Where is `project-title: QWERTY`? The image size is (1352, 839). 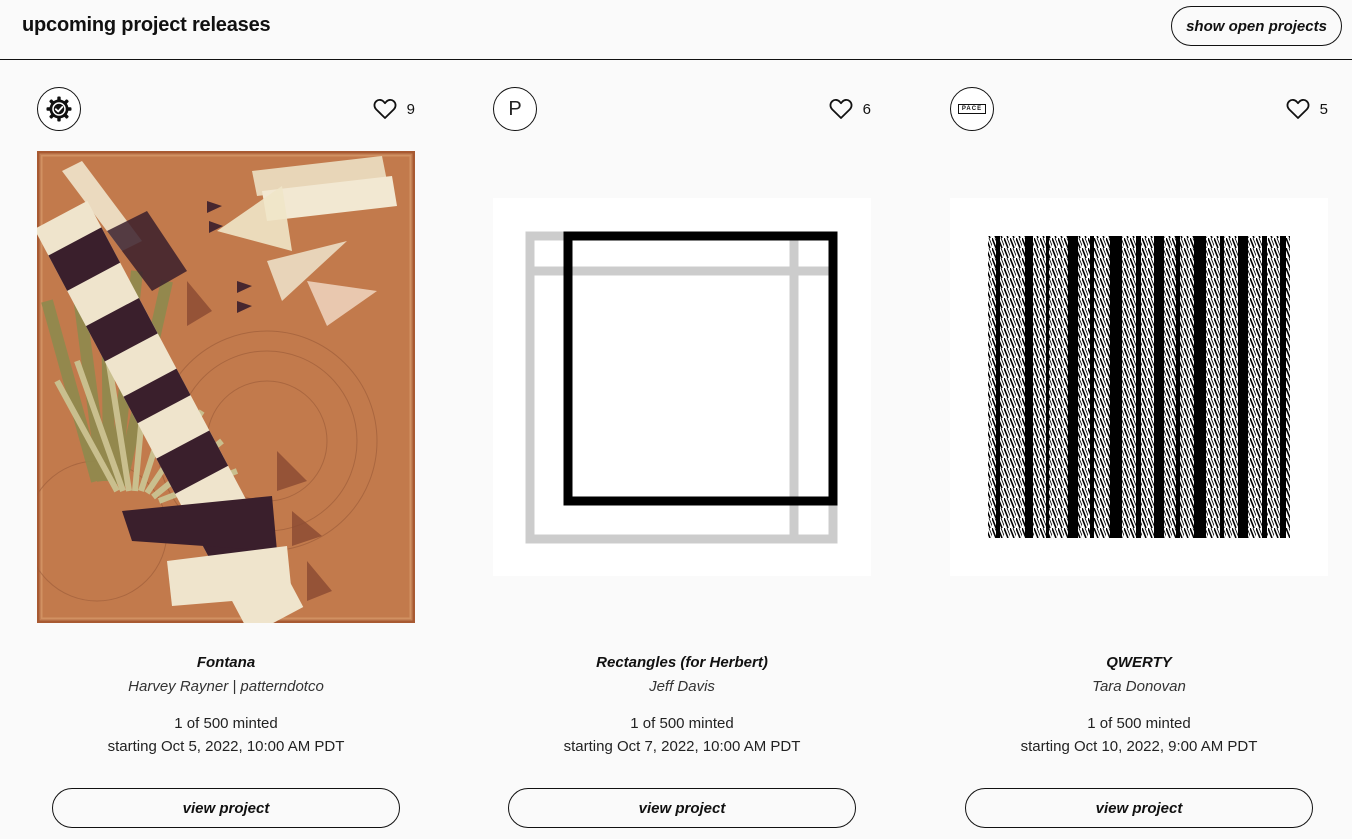 project-title: QWERTY is located at coordinates (1139, 662).